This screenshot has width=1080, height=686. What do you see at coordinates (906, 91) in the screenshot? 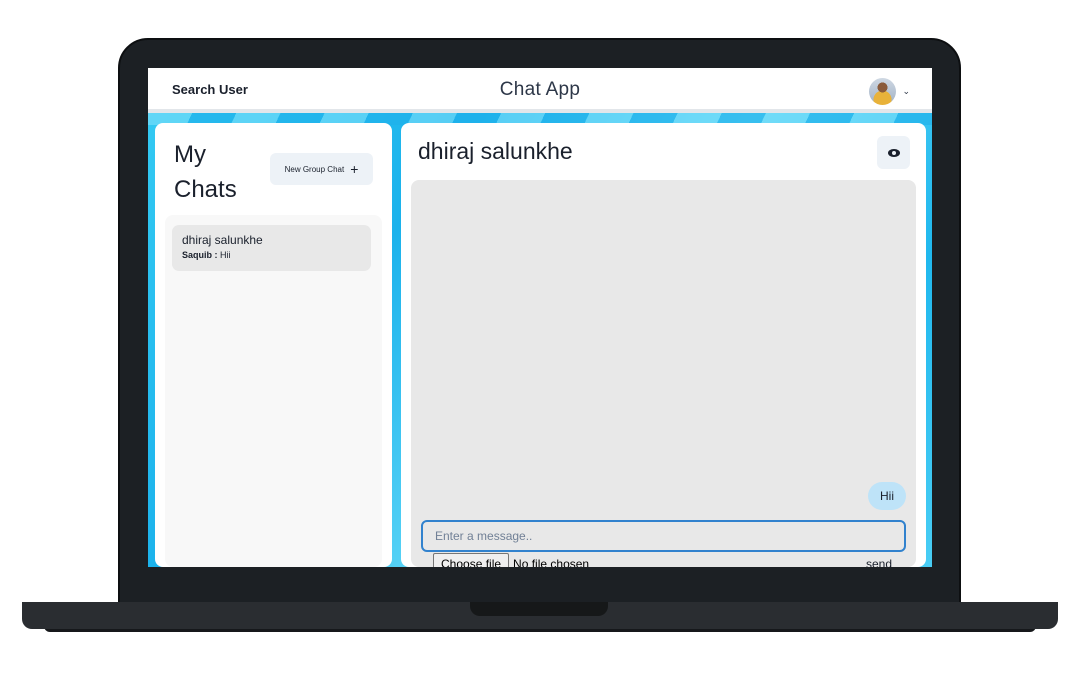
I see `chevron-down-icon: ⌄` at bounding box center [906, 91].